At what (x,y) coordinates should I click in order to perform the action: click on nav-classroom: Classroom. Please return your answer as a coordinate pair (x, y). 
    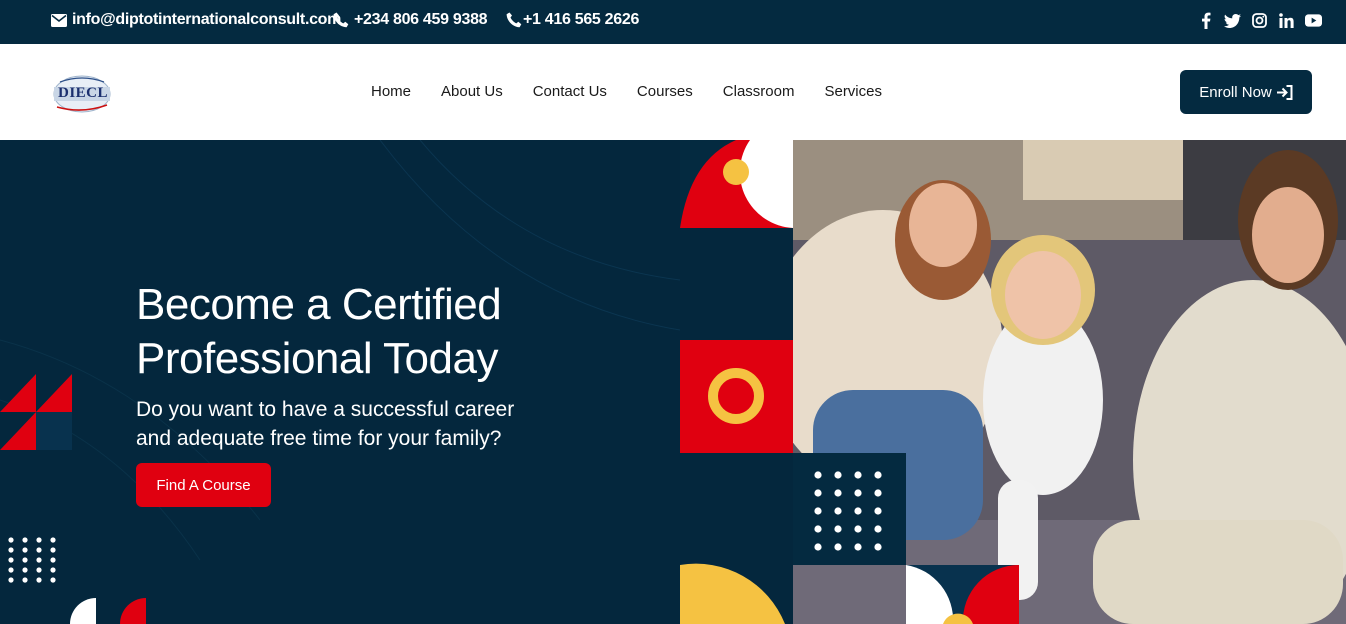
    Looking at the image, I should click on (759, 91).